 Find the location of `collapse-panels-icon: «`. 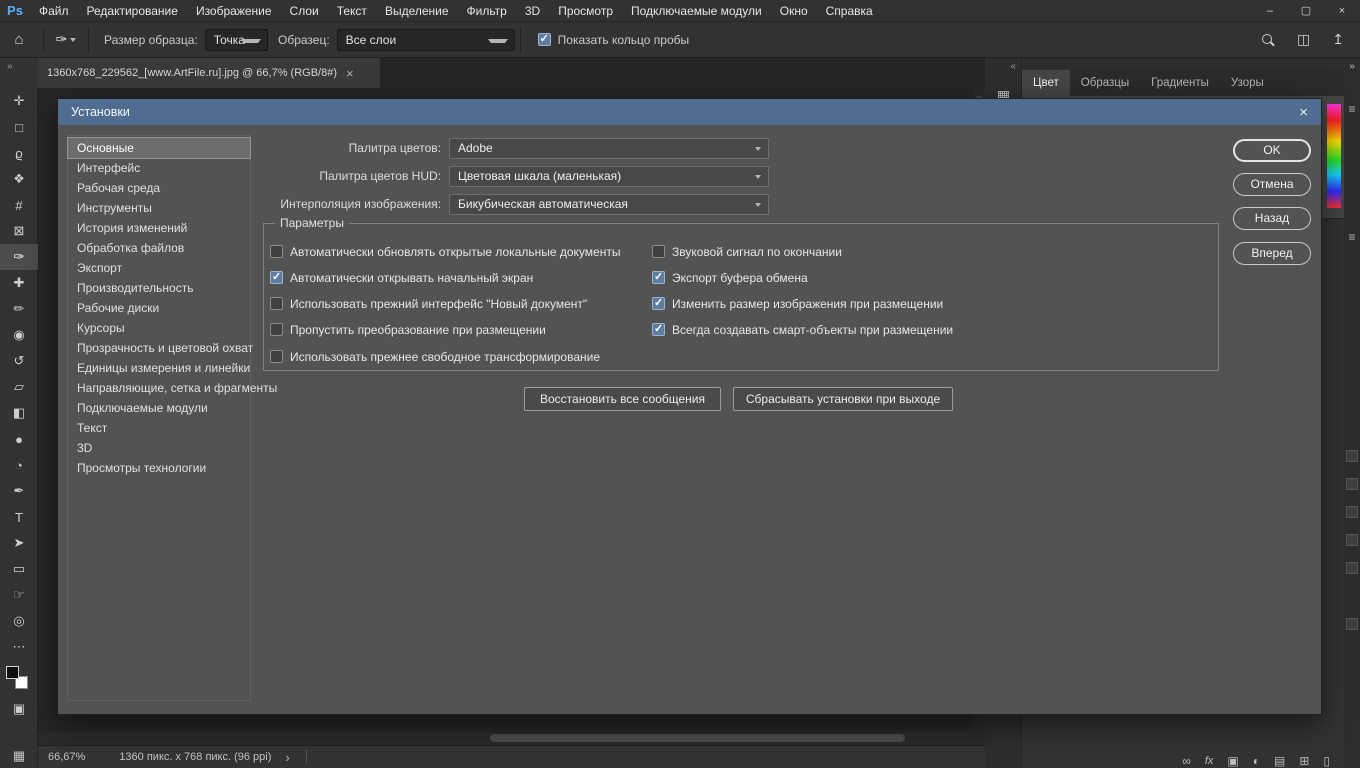

collapse-panels-icon: « is located at coordinates (1013, 66).